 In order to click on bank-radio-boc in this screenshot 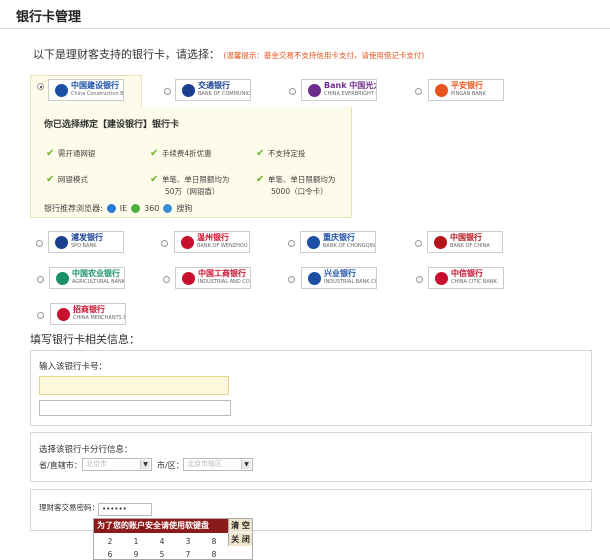, I will do `click(418, 243)`.